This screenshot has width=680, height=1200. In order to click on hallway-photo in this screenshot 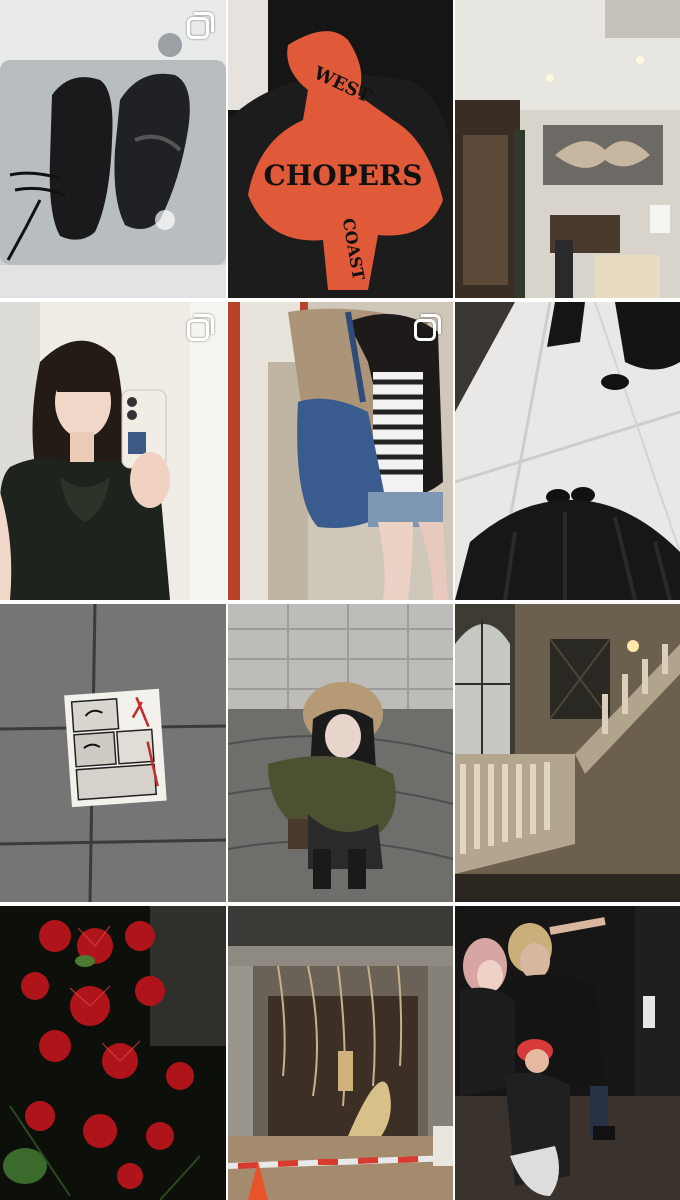, I will do `click(567, 149)`.